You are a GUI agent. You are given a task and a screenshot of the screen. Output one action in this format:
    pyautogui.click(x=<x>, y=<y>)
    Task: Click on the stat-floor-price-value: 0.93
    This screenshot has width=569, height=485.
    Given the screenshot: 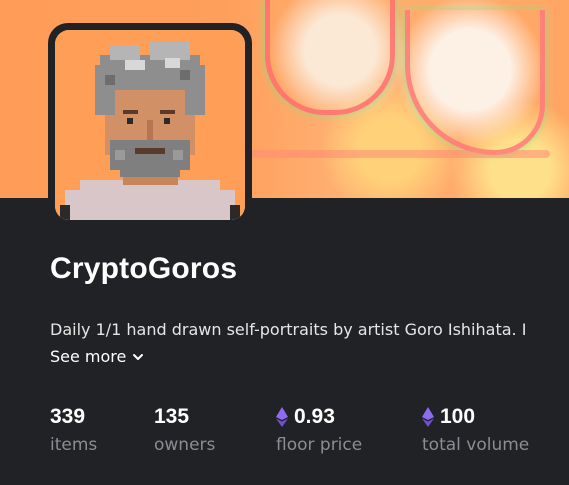 What is the action you would take?
    pyautogui.click(x=314, y=416)
    